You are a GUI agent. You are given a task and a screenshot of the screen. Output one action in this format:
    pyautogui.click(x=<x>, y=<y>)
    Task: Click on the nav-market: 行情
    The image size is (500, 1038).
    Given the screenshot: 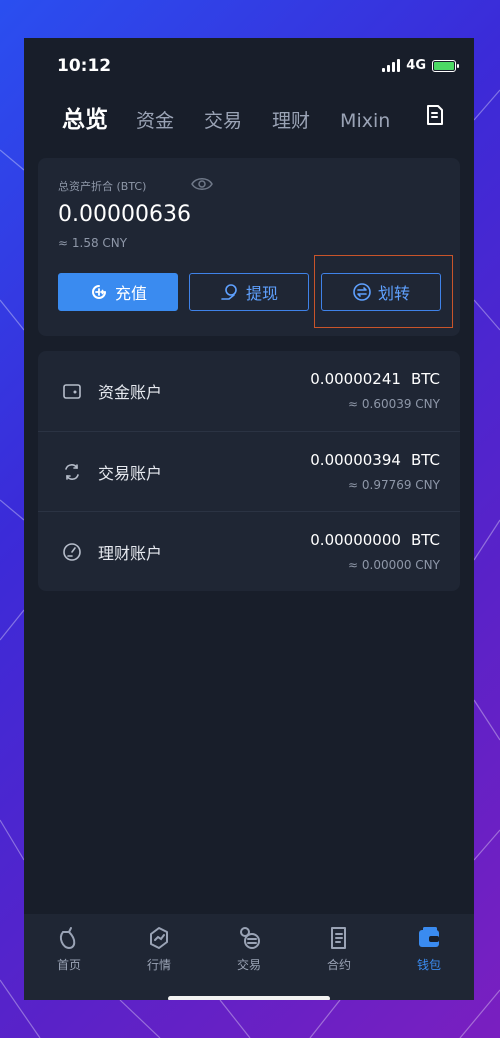 What is the action you would take?
    pyautogui.click(x=159, y=957)
    